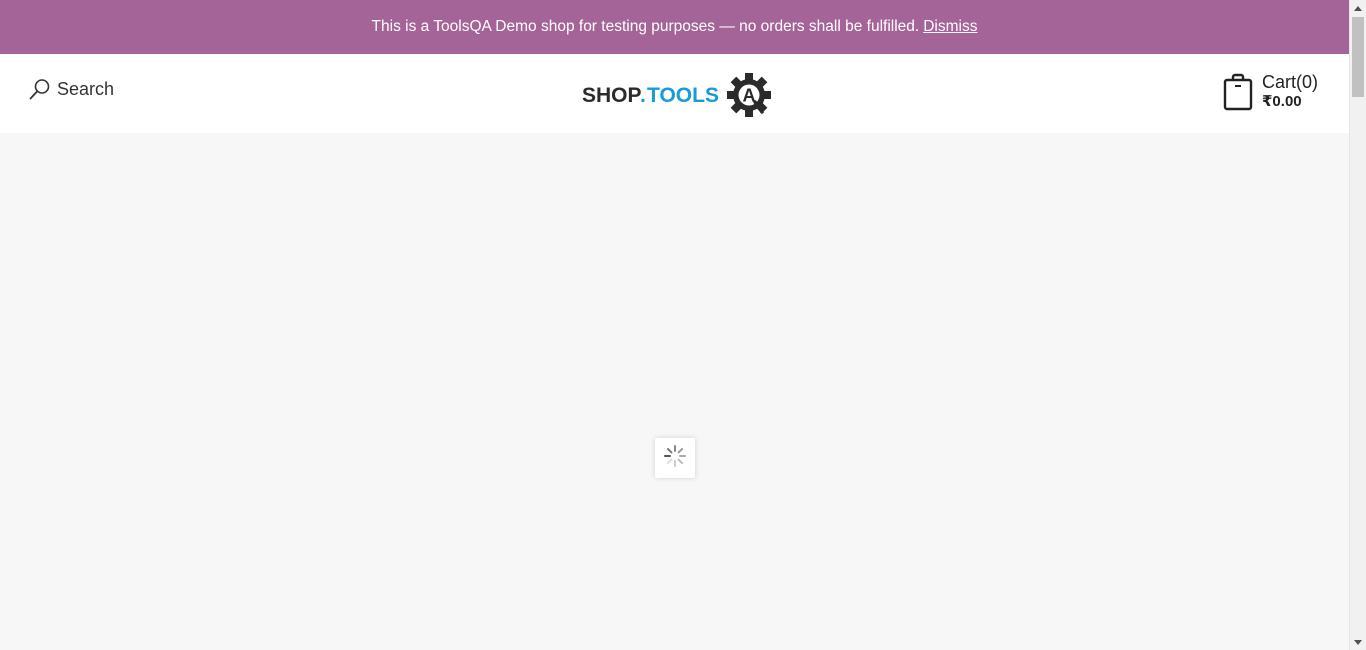 This screenshot has height=650, width=1366. Describe the element at coordinates (612, 95) in the screenshot. I see `logo-shop-text: SHOP` at that location.